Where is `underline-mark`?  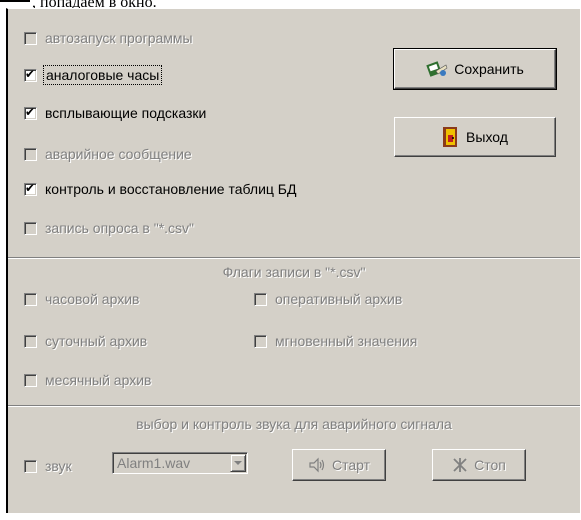 underline-mark is located at coordinates (15, 1).